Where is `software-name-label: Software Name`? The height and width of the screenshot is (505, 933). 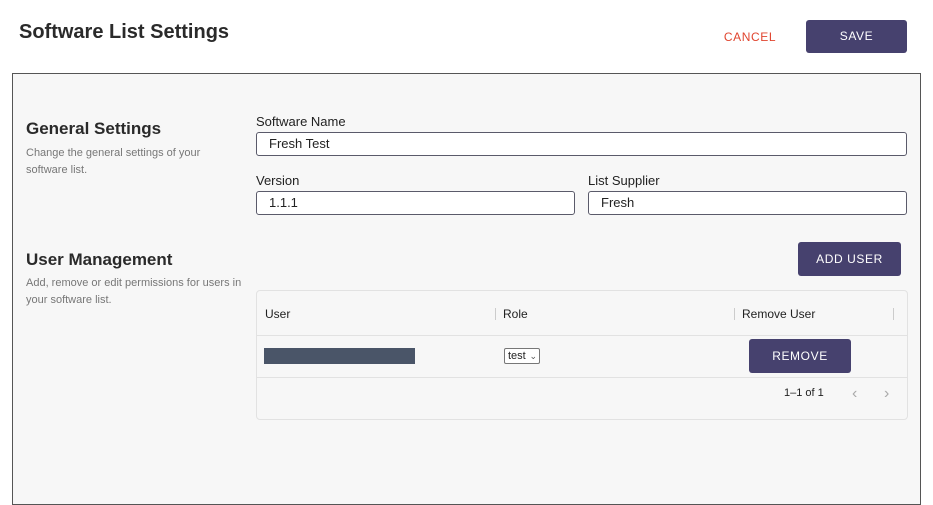 software-name-label: Software Name is located at coordinates (301, 121).